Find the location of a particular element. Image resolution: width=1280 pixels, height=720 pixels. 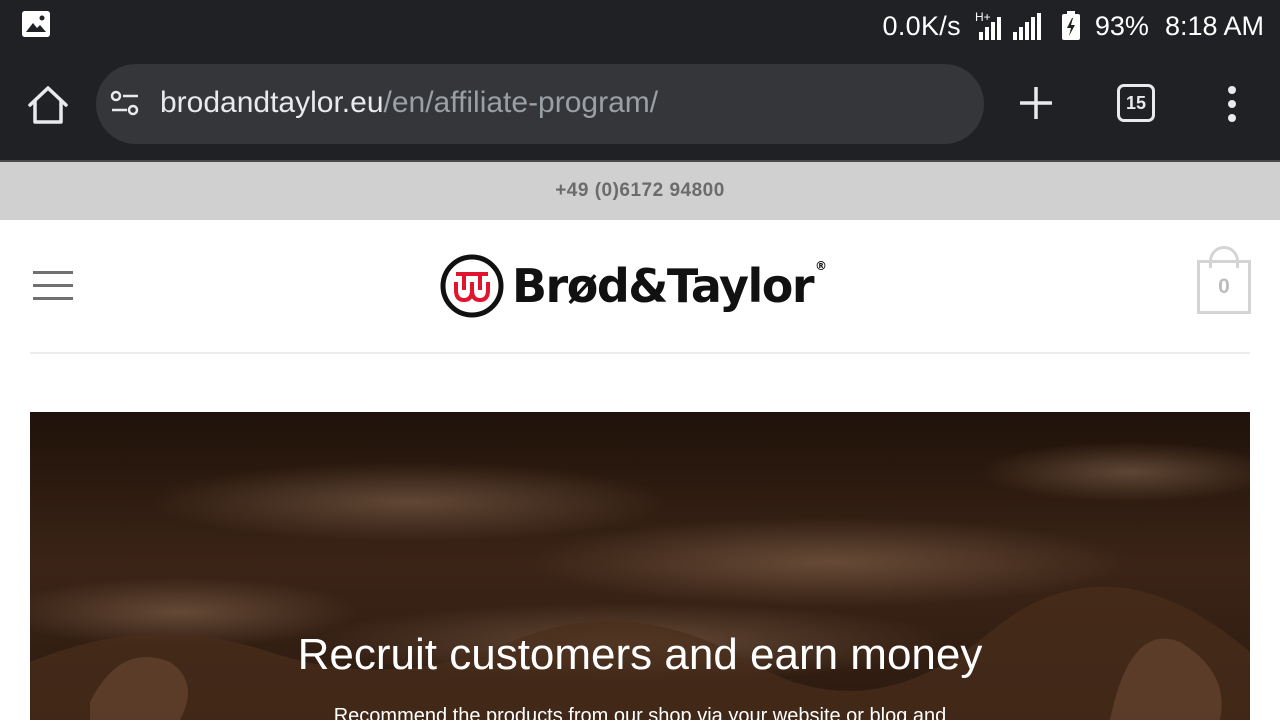

tab-switcher-button: 15 is located at coordinates (1136, 103).